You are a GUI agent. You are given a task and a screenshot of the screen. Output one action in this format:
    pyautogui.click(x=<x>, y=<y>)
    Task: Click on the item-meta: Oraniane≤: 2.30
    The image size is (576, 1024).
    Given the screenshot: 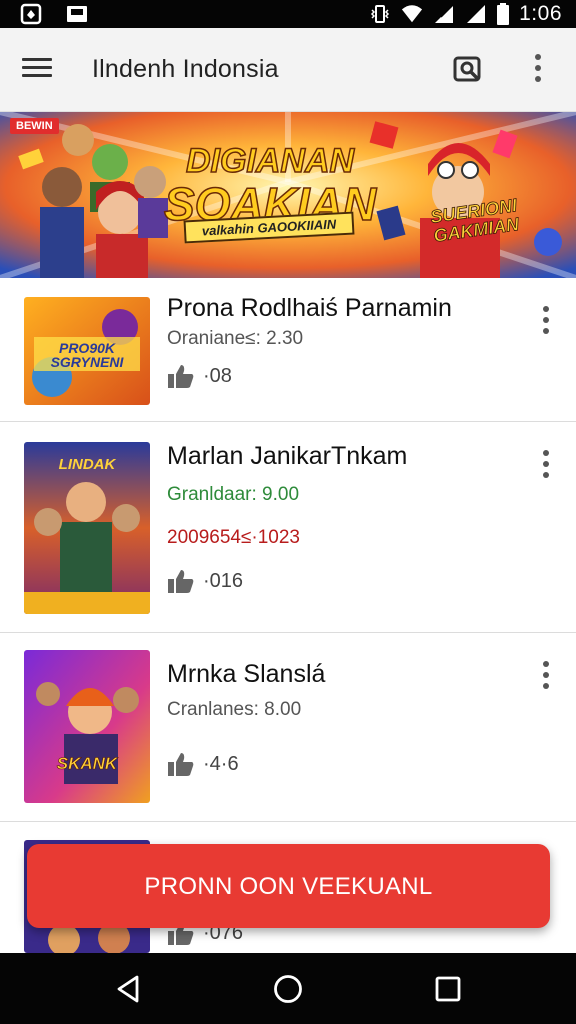 What is the action you would take?
    pyautogui.click(x=235, y=338)
    